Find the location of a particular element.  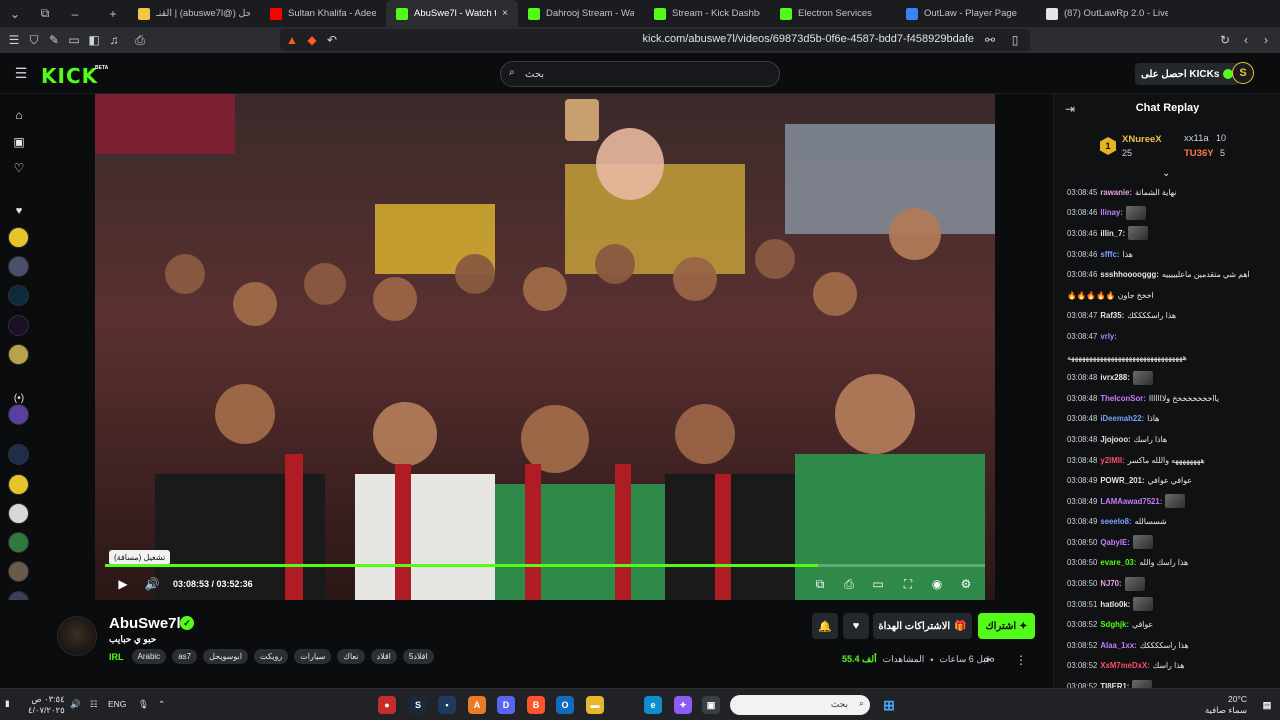

expand-chevron-icon: ⌄ is located at coordinates (1166, 173).